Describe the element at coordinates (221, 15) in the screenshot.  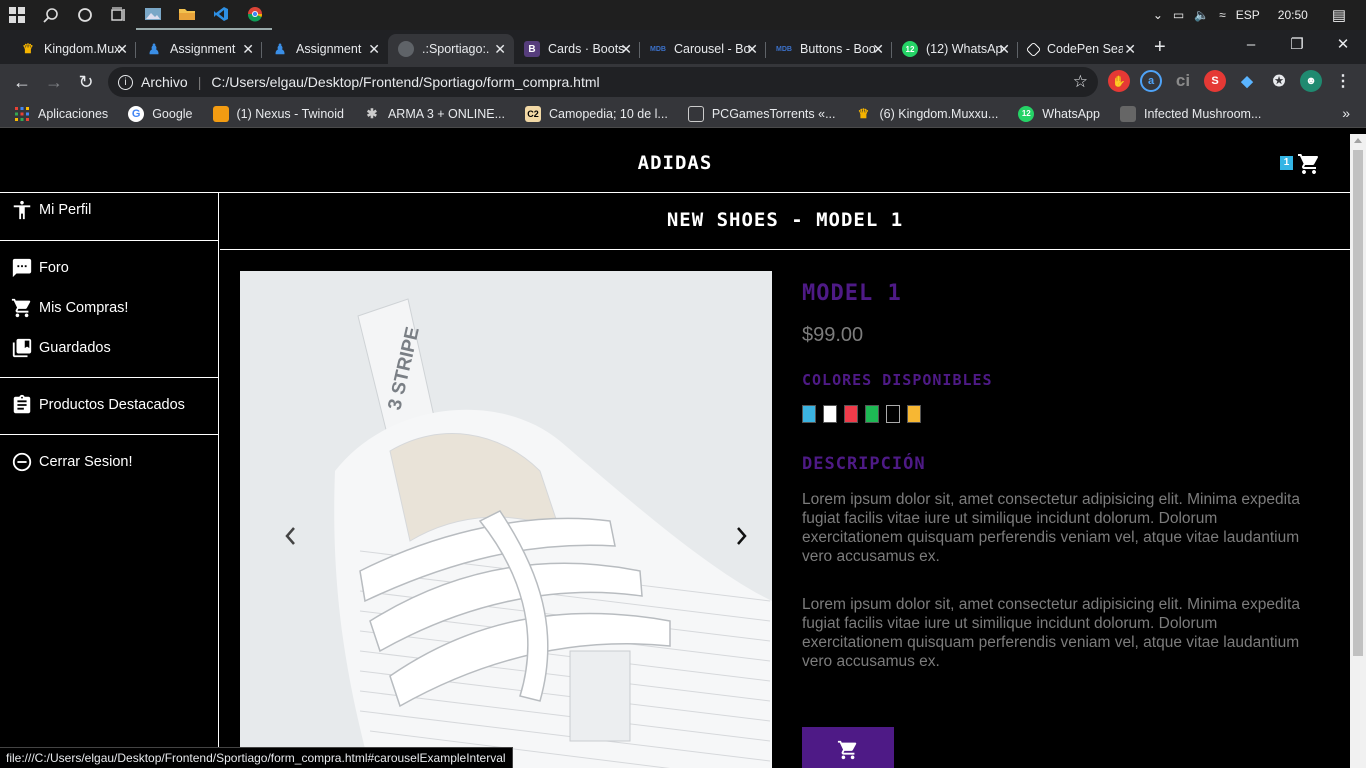
I see `vscode-icon` at that location.